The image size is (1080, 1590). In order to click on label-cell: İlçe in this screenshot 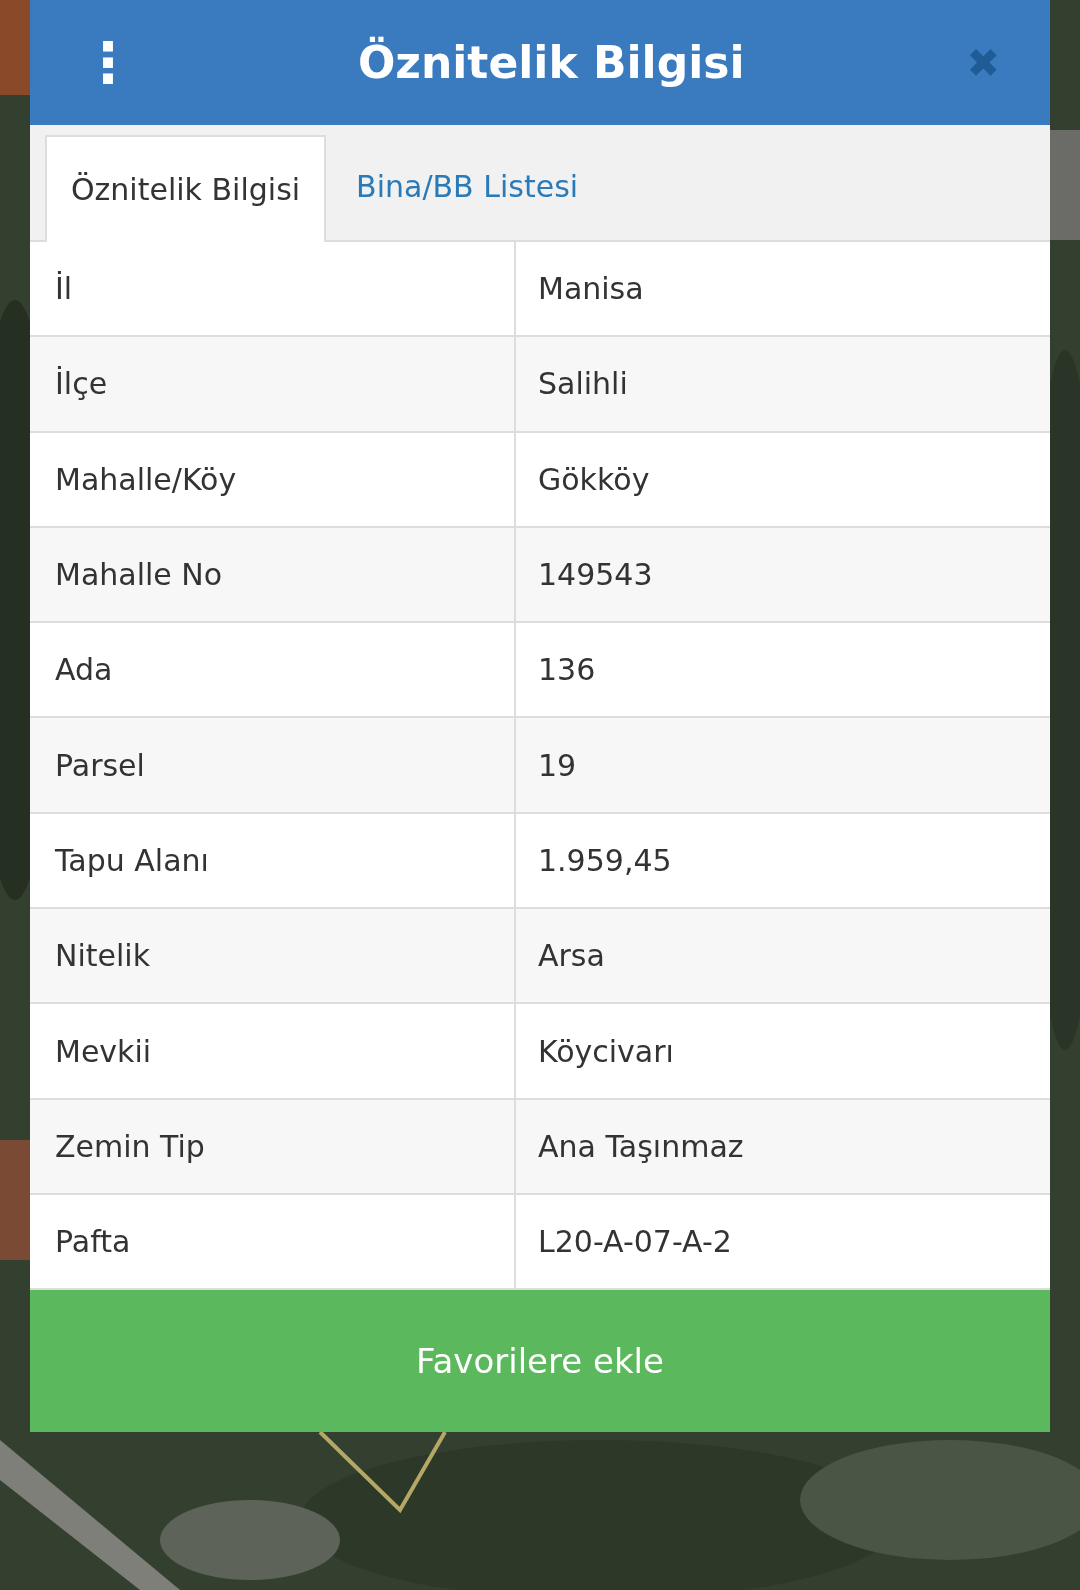, I will do `click(273, 384)`.